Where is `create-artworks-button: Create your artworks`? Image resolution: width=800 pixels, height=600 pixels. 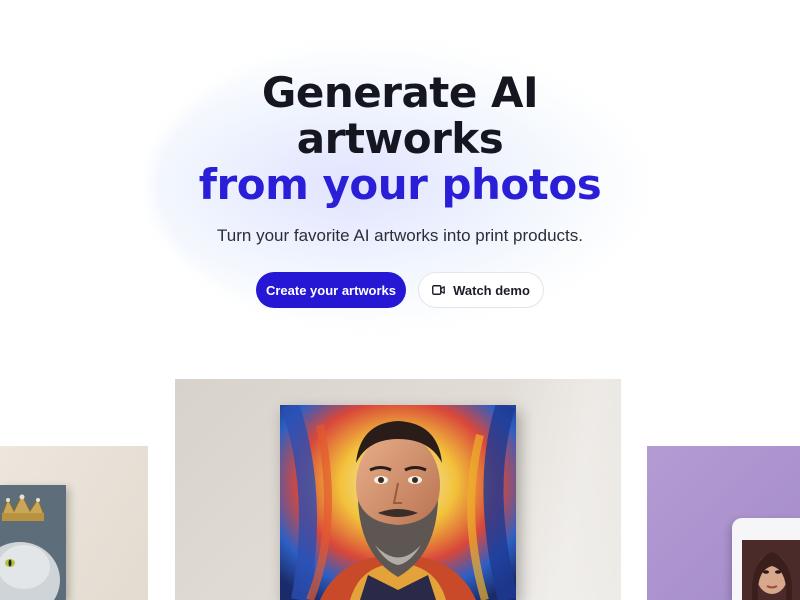
create-artworks-button: Create your artworks is located at coordinates (331, 290).